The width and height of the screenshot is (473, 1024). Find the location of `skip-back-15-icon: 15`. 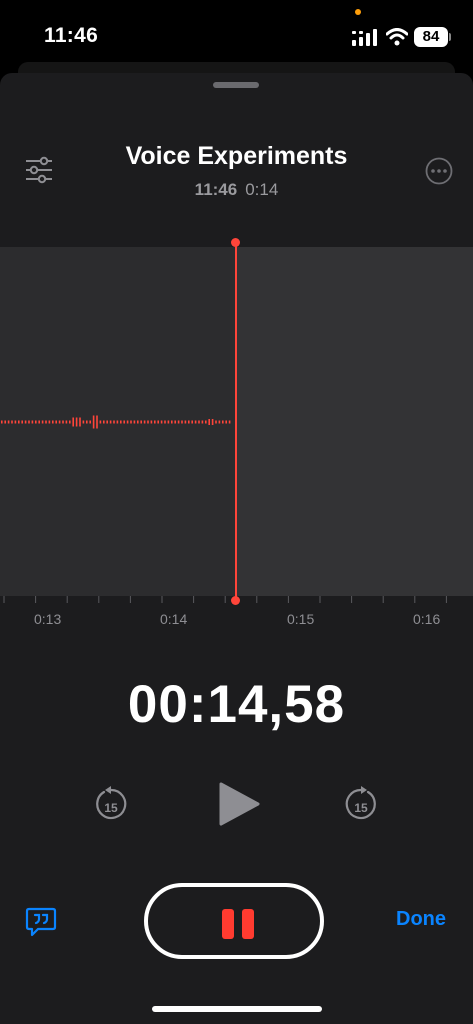

skip-back-15-icon: 15 is located at coordinates (111, 804).